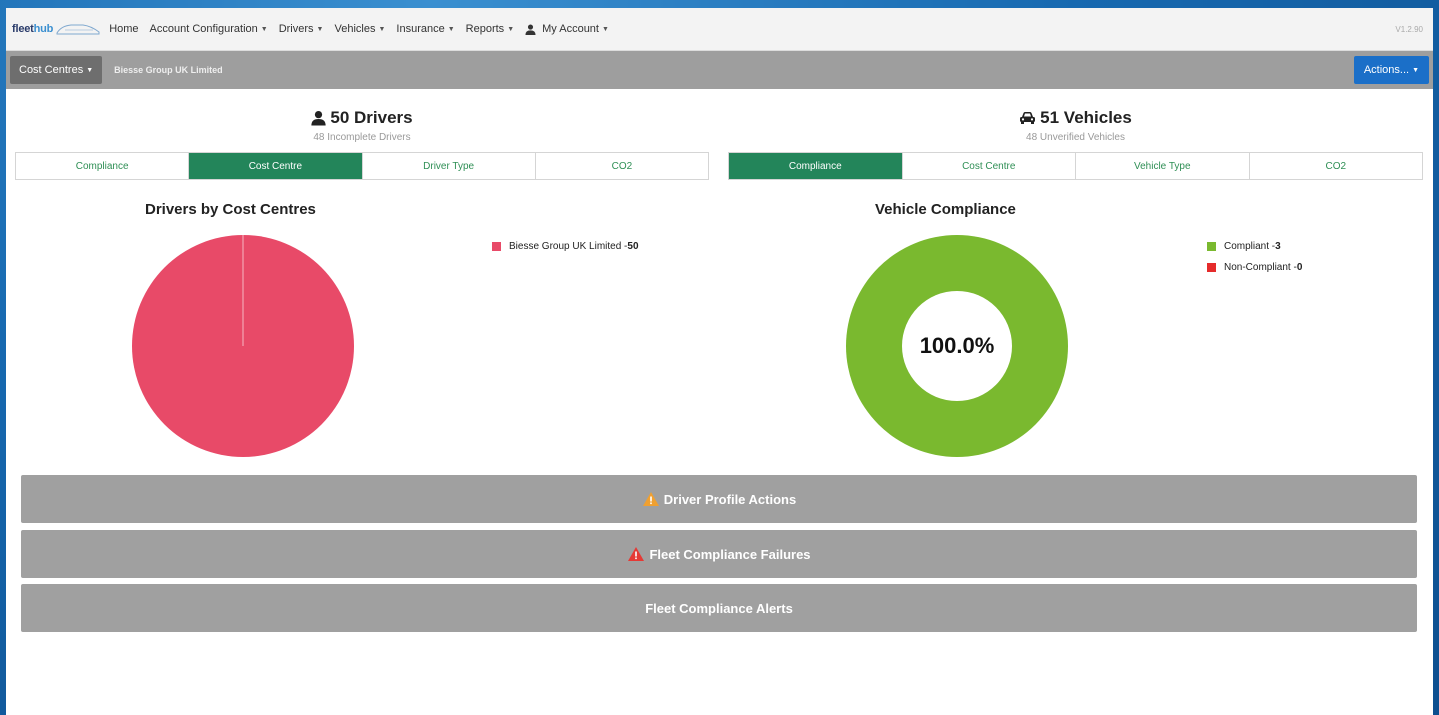 The width and height of the screenshot is (1439, 715). I want to click on tab-driver-compliance: Compliance, so click(103, 166).